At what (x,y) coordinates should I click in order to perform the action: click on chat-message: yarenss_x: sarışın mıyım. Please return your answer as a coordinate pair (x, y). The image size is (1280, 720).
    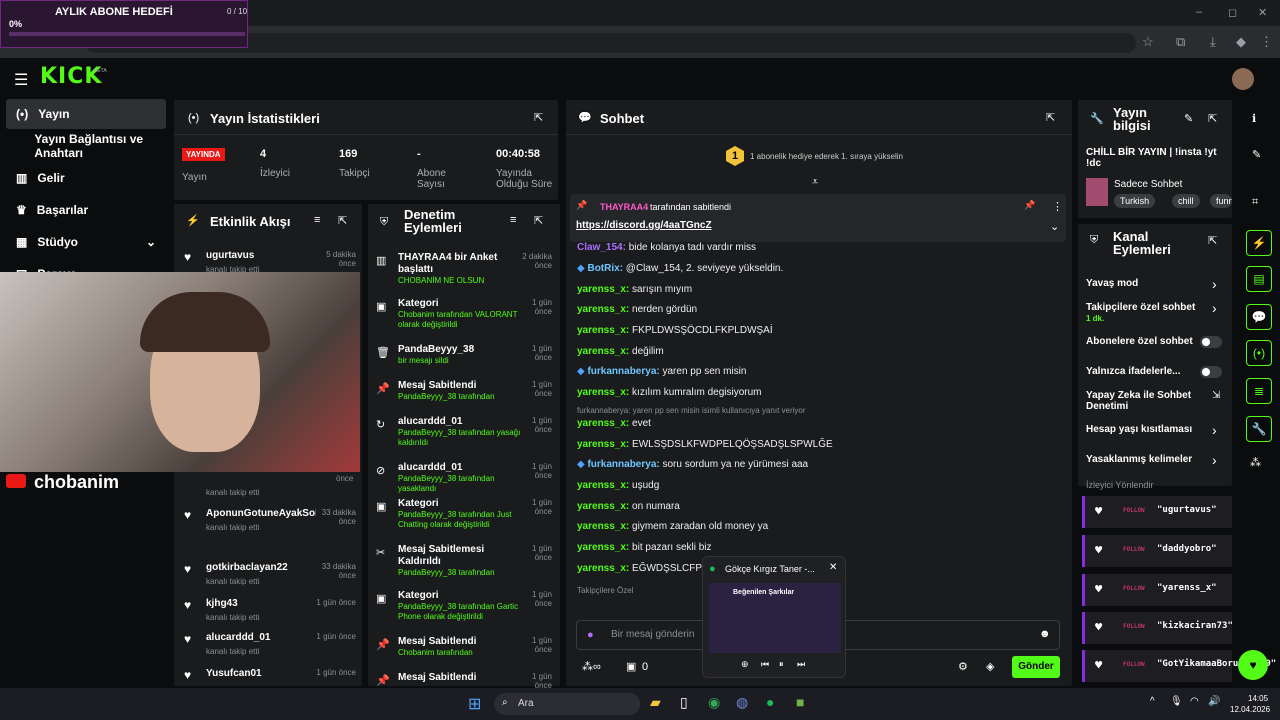
    Looking at the image, I should click on (634, 289).